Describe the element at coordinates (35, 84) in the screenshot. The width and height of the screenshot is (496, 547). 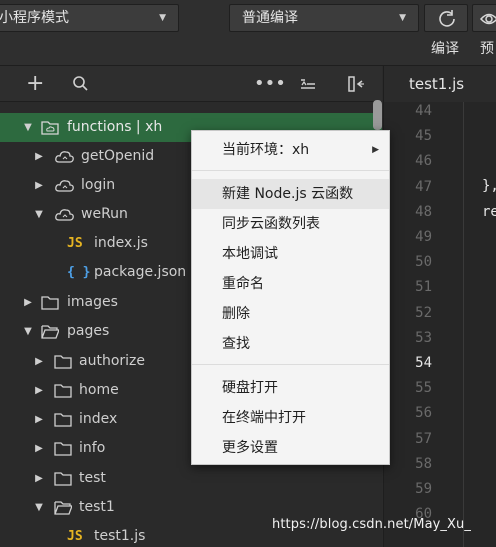
I see `add-icon: +` at that location.